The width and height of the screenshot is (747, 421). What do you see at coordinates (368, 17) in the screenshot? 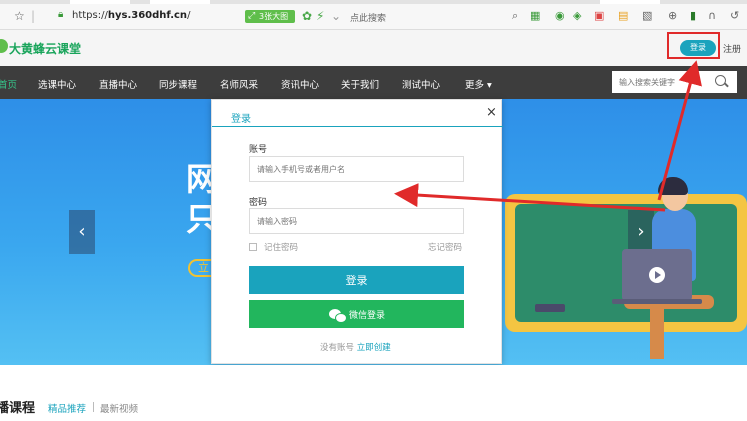
I see `toolbar-search: 点此搜索` at bounding box center [368, 17].